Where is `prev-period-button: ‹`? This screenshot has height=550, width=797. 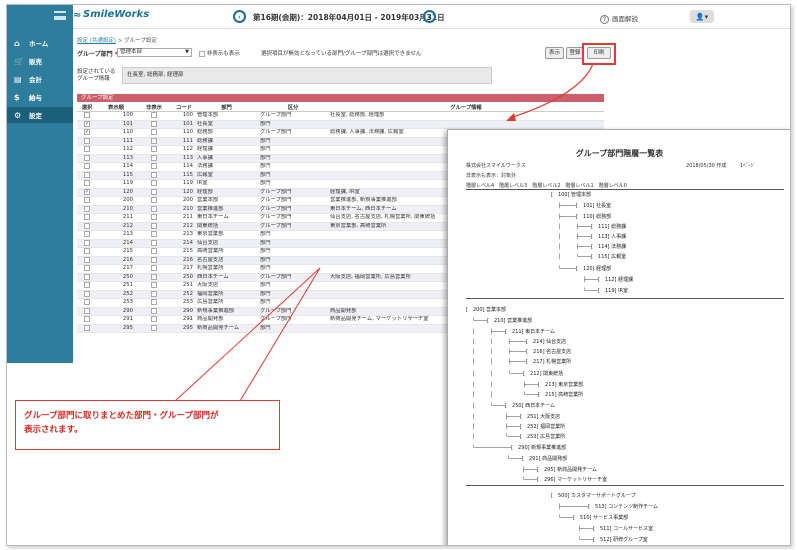
prev-period-button: ‹ is located at coordinates (239, 16).